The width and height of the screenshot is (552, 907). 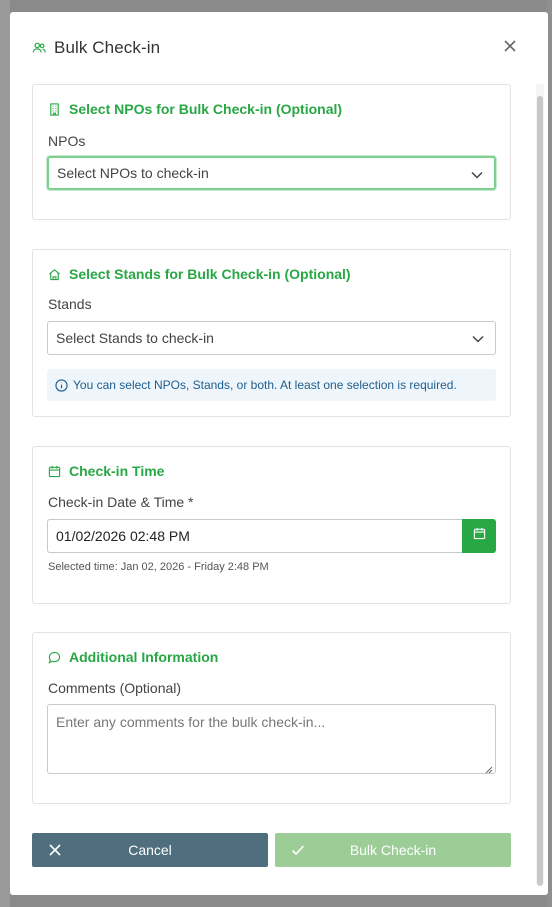 I want to click on cancel-button: Cancel, so click(x=150, y=850).